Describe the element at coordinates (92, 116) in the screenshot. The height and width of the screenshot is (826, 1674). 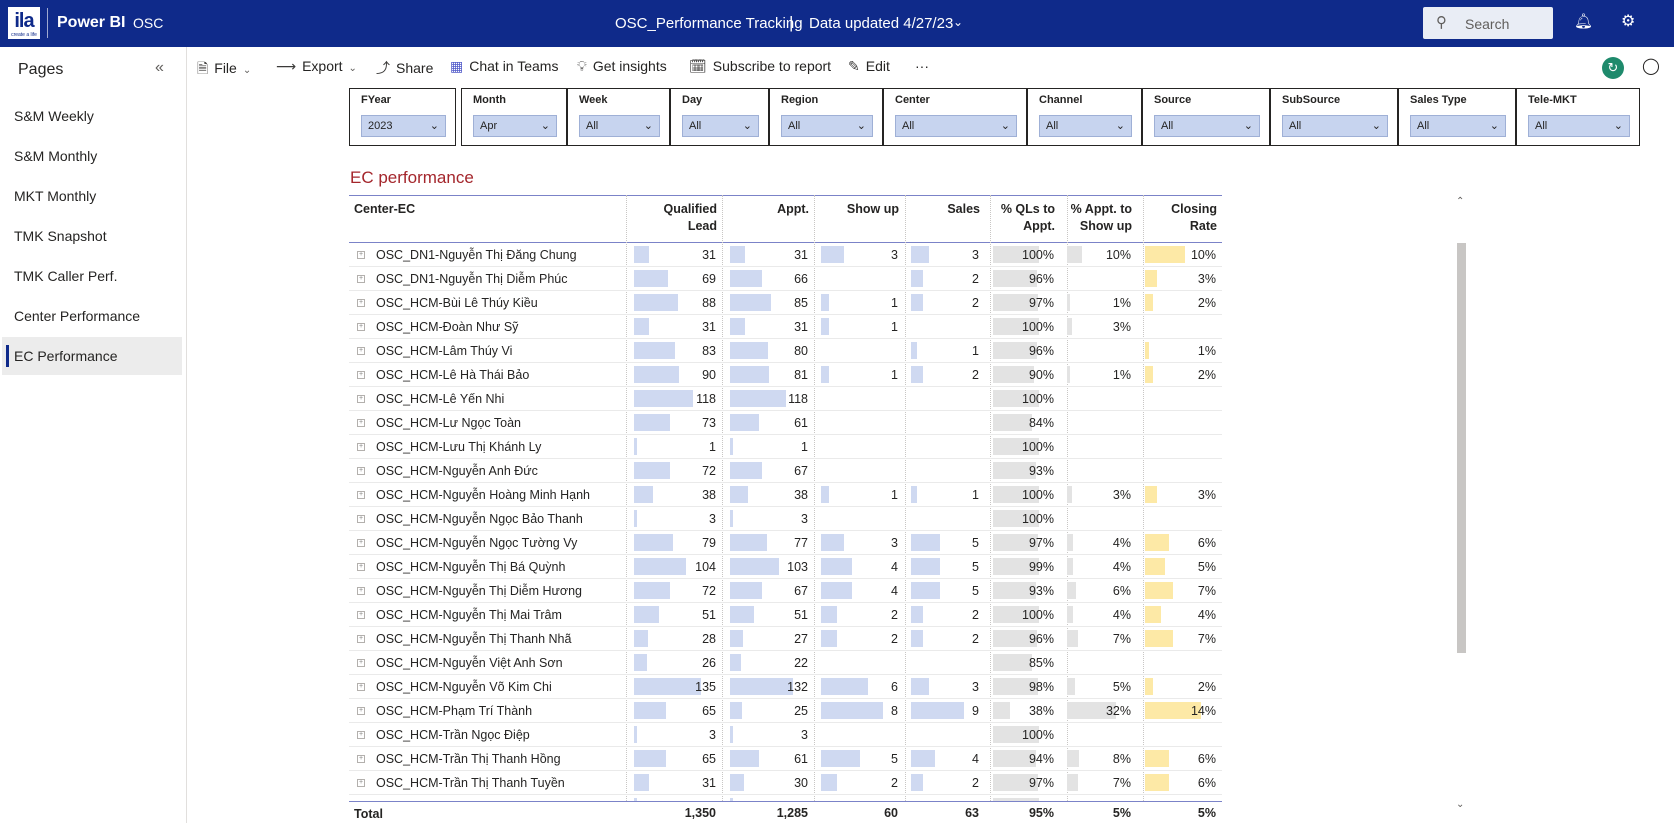
I see `page-tab-s-m-weekly: S&M Weekly` at that location.